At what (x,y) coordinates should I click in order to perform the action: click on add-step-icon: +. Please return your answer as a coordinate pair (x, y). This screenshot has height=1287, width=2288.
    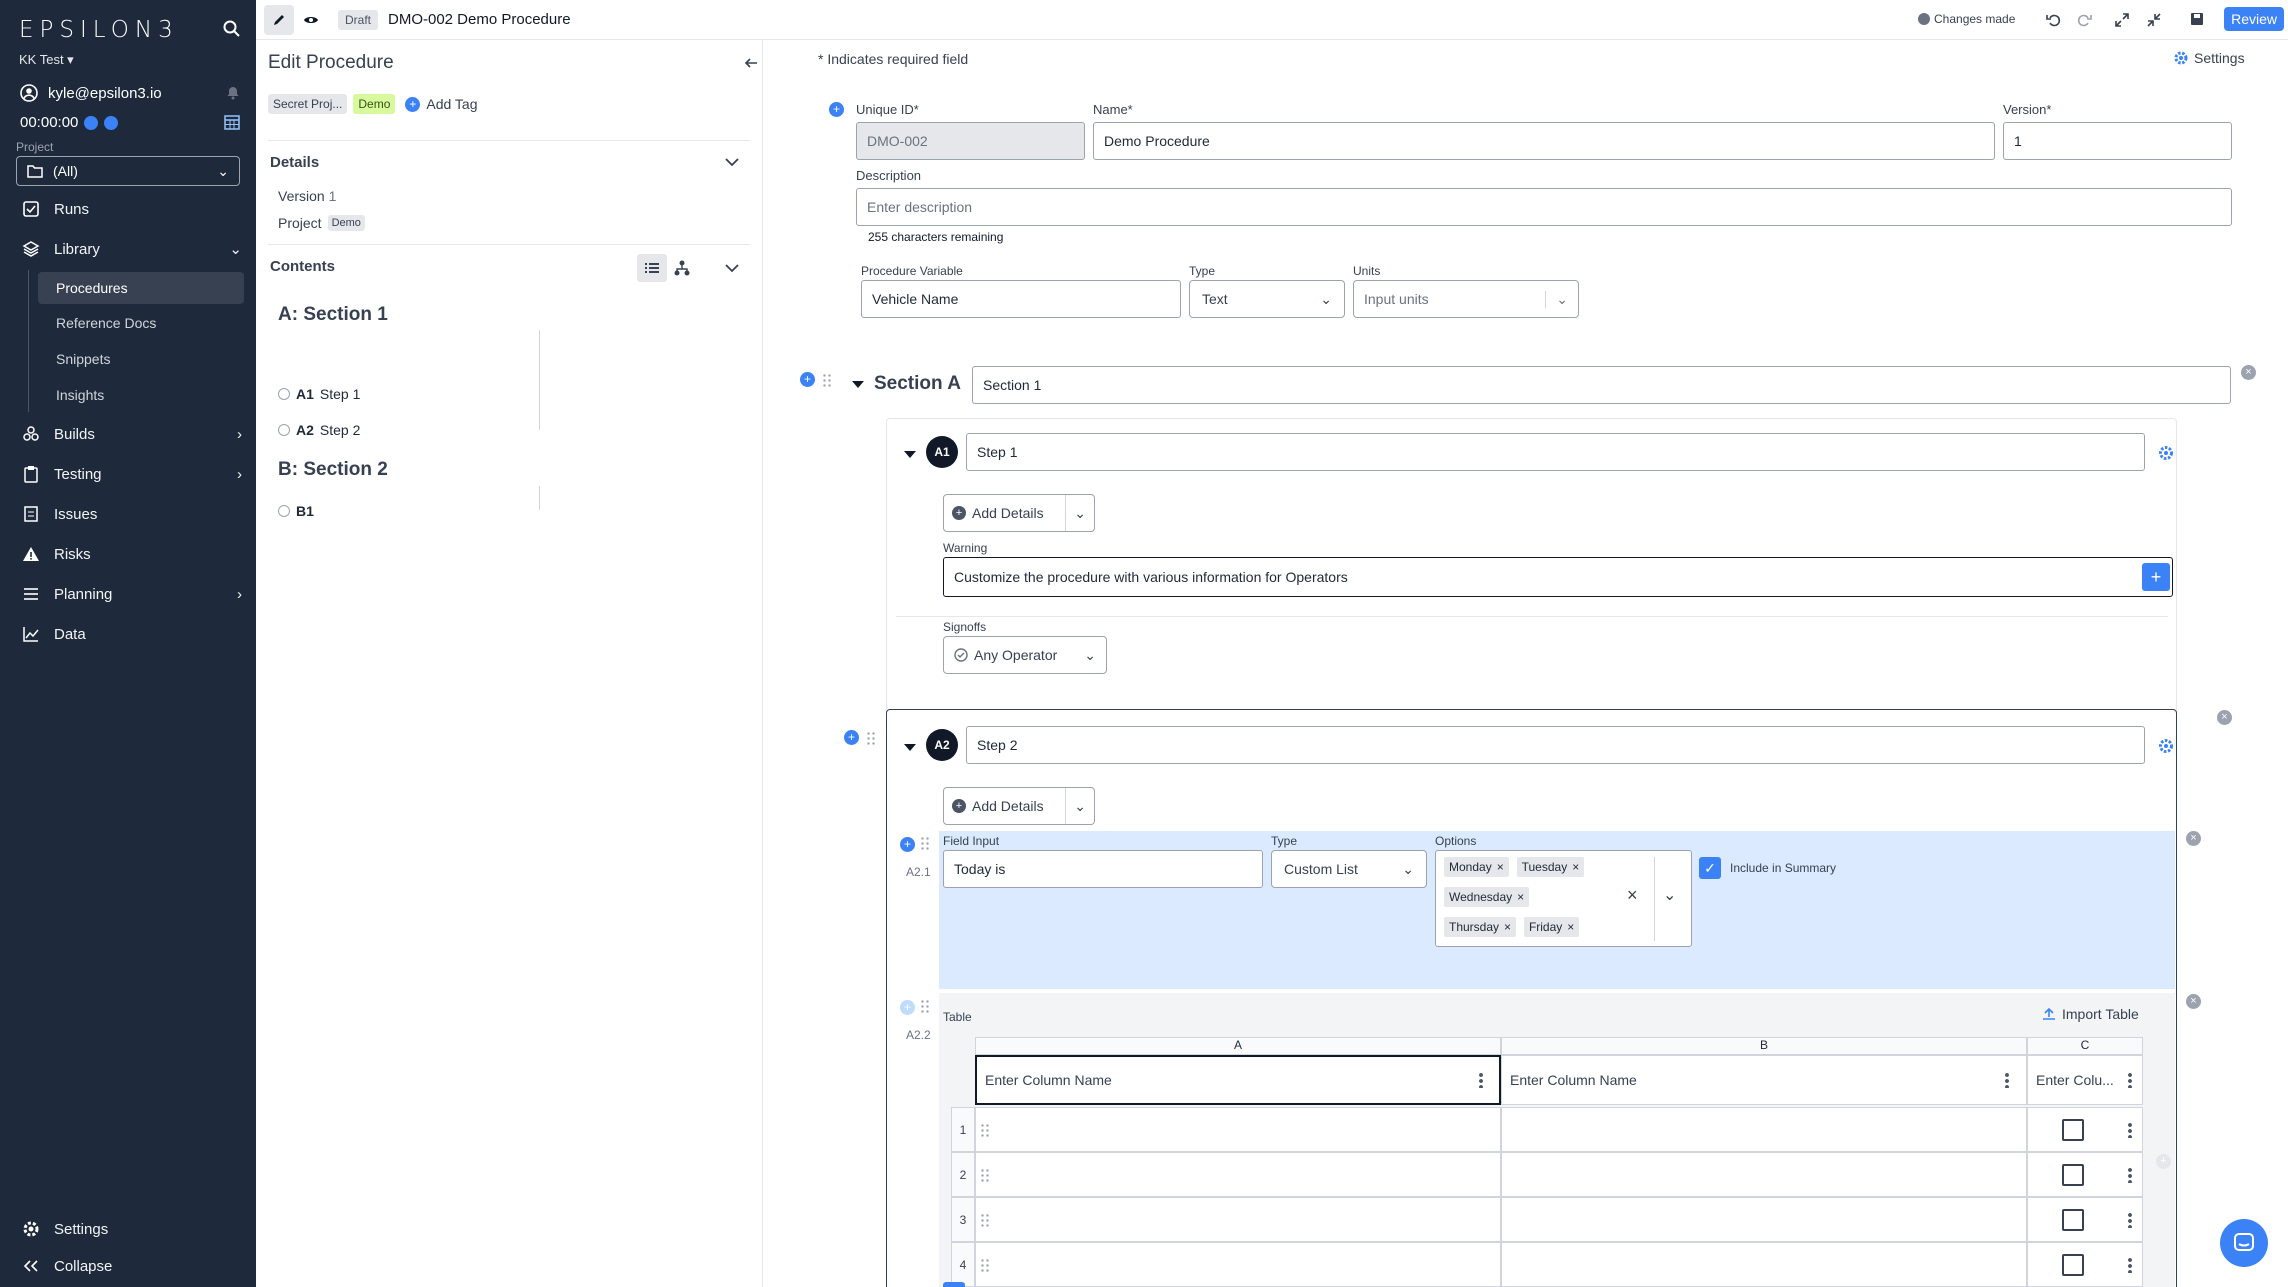
    Looking at the image, I should click on (851, 737).